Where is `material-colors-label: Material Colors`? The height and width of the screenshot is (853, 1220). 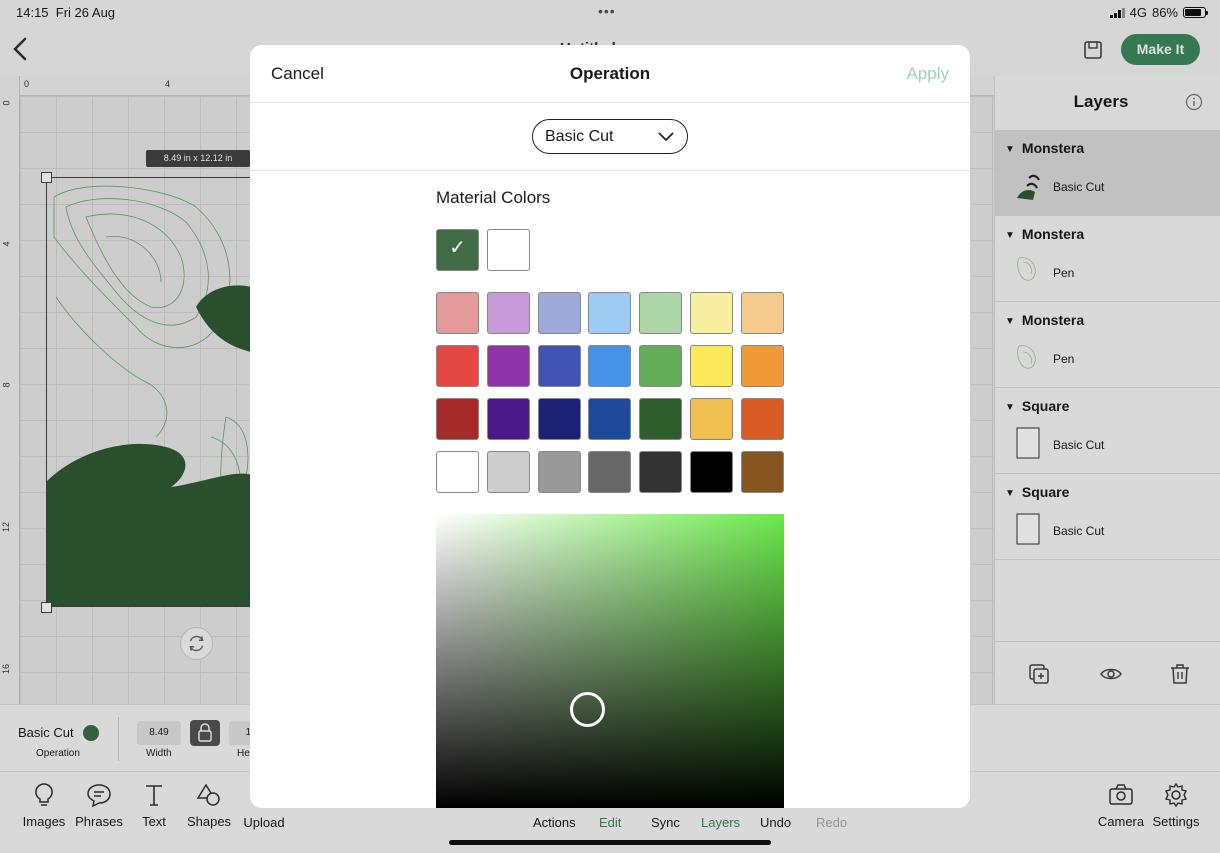 material-colors-label: Material Colors is located at coordinates (493, 197).